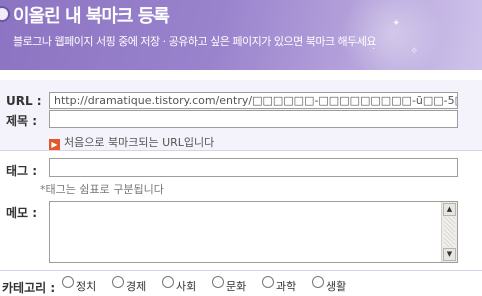  What do you see at coordinates (102, 189) in the screenshot?
I see `tag-hint: *태그는 쉼표로 구분됩니다` at bounding box center [102, 189].